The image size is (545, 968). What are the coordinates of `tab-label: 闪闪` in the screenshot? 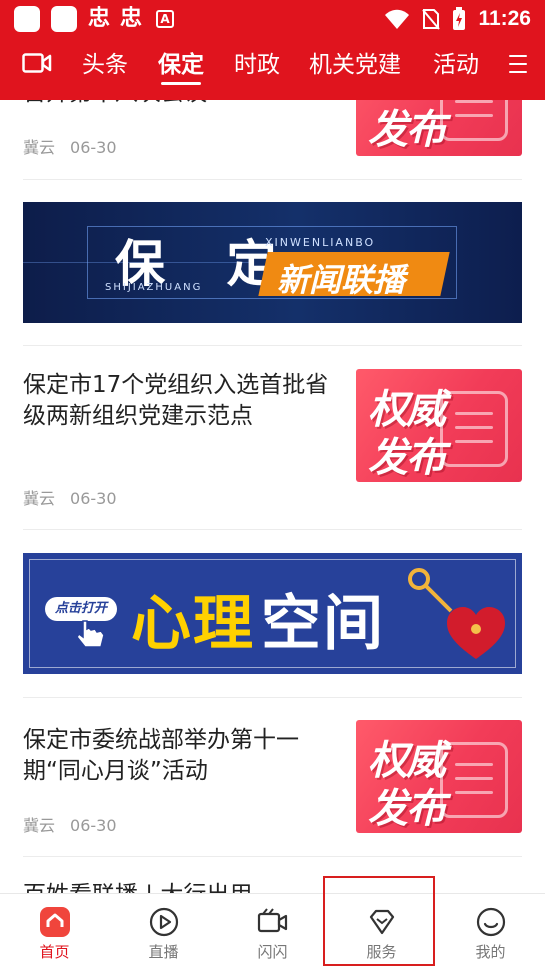 It's located at (272, 952).